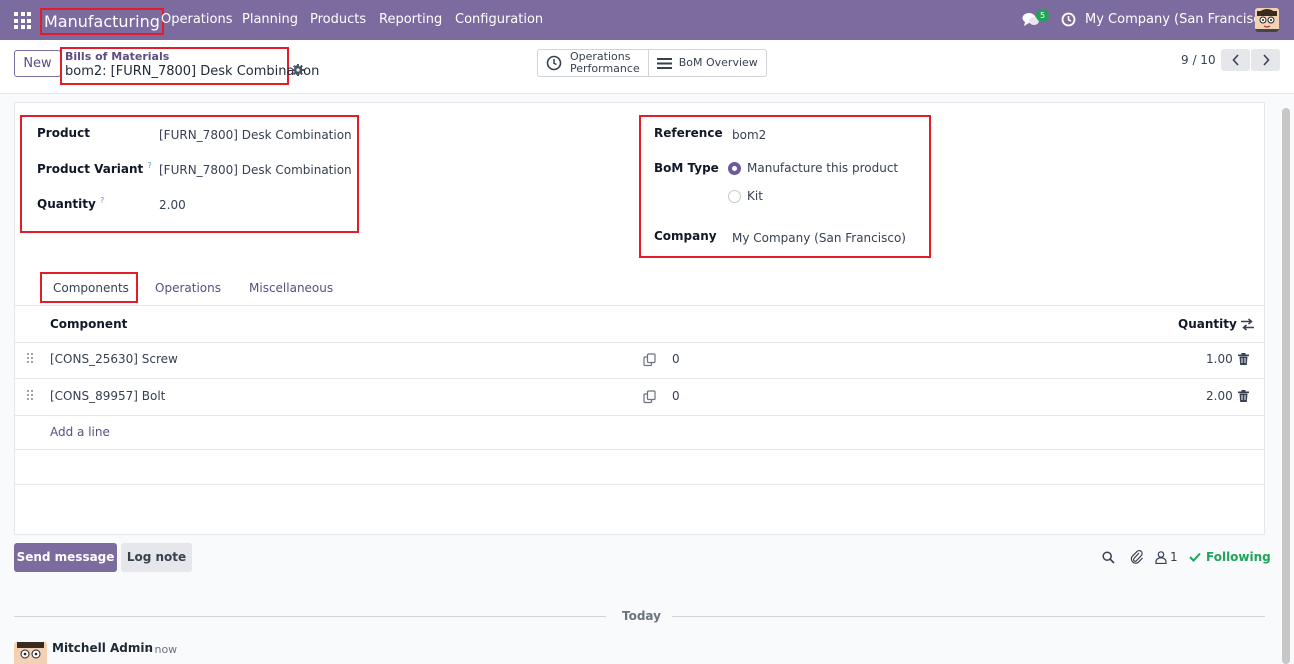 The height and width of the screenshot is (664, 1294). What do you see at coordinates (298, 70) in the screenshot?
I see `gear-icon` at bounding box center [298, 70].